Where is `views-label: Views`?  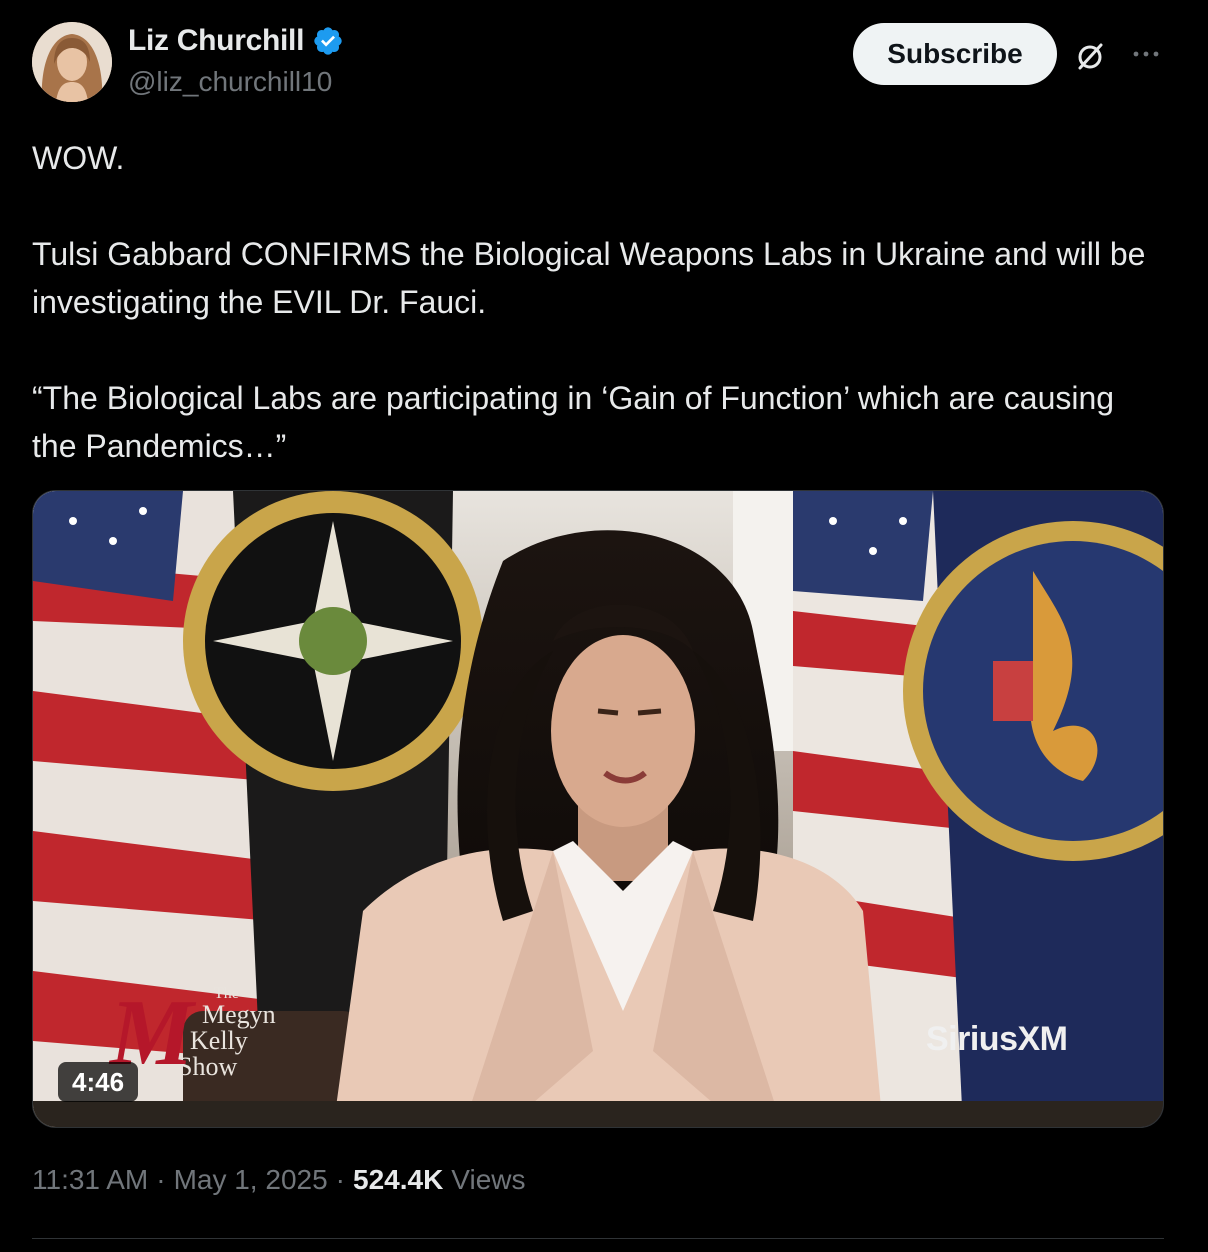 views-label: Views is located at coordinates (488, 1180).